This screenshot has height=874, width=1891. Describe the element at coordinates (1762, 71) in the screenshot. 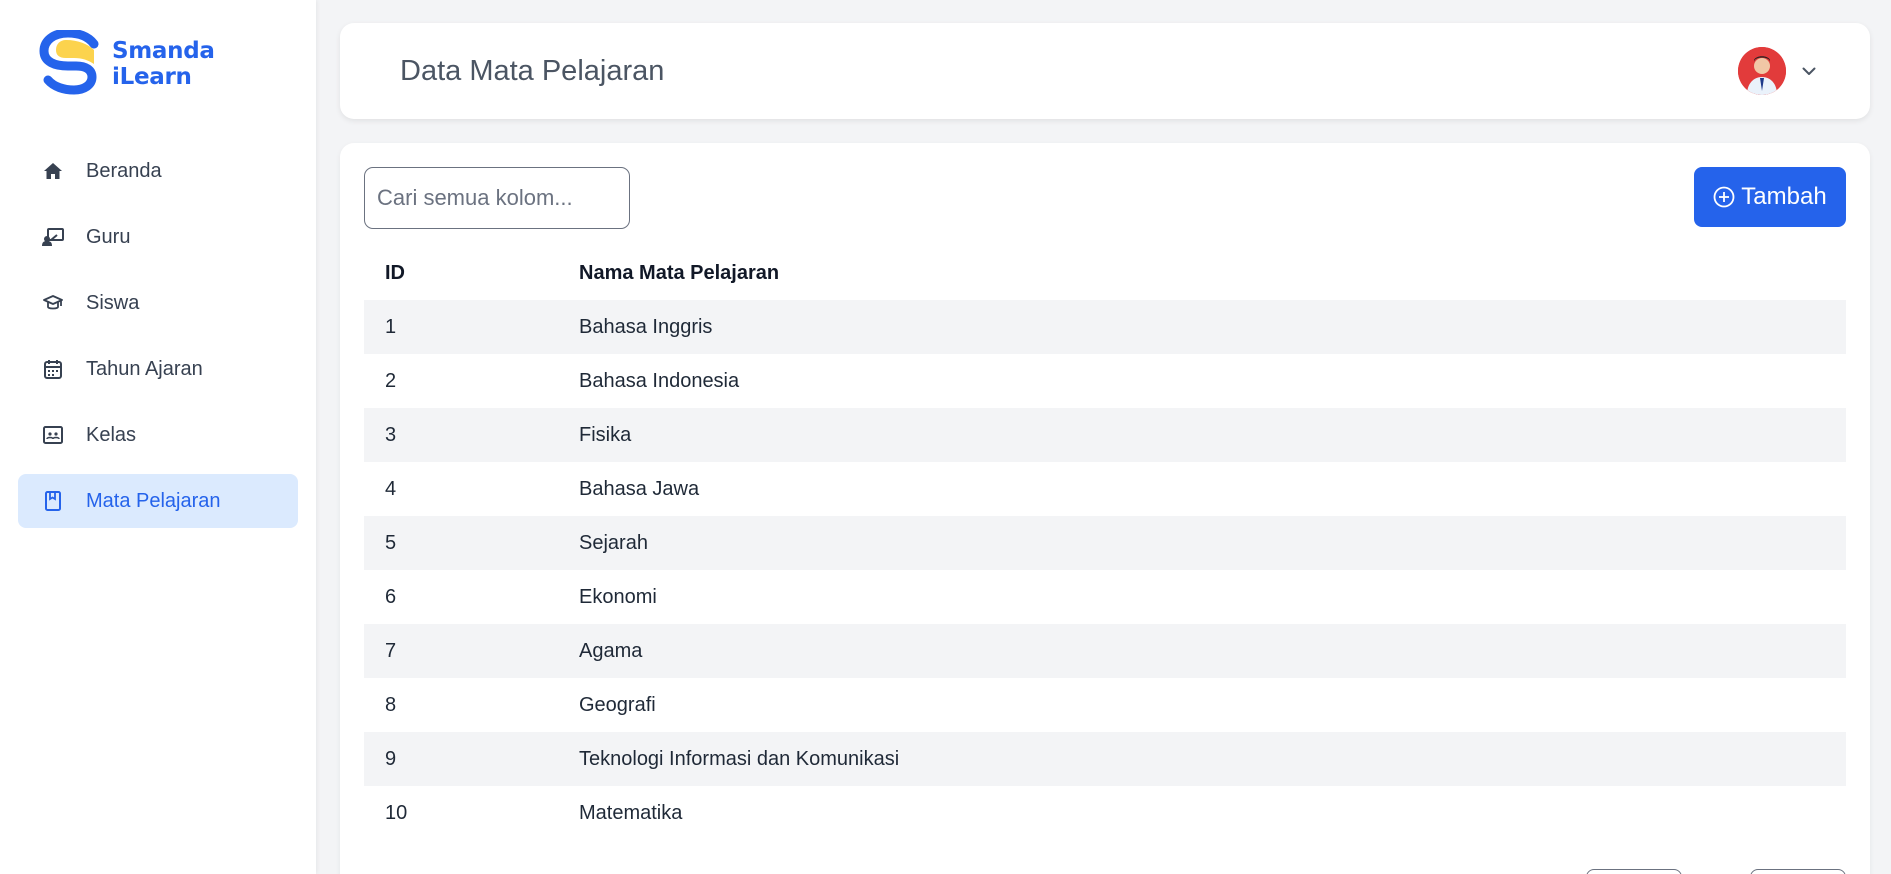

I see `avatar` at that location.